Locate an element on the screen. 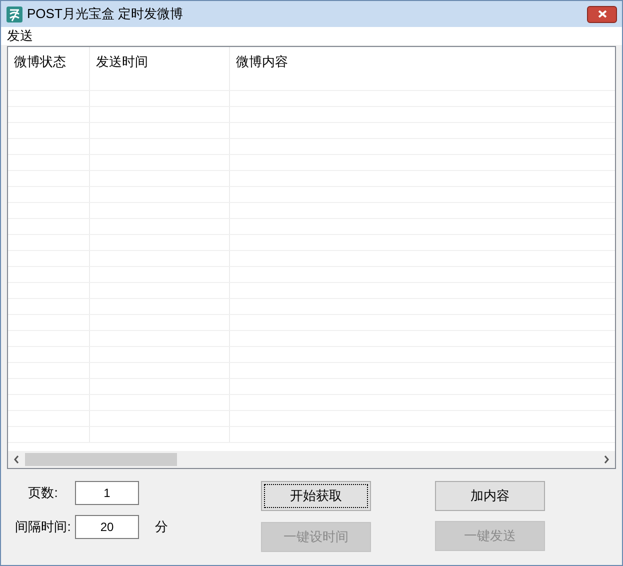  input-field: 20 is located at coordinates (107, 527).